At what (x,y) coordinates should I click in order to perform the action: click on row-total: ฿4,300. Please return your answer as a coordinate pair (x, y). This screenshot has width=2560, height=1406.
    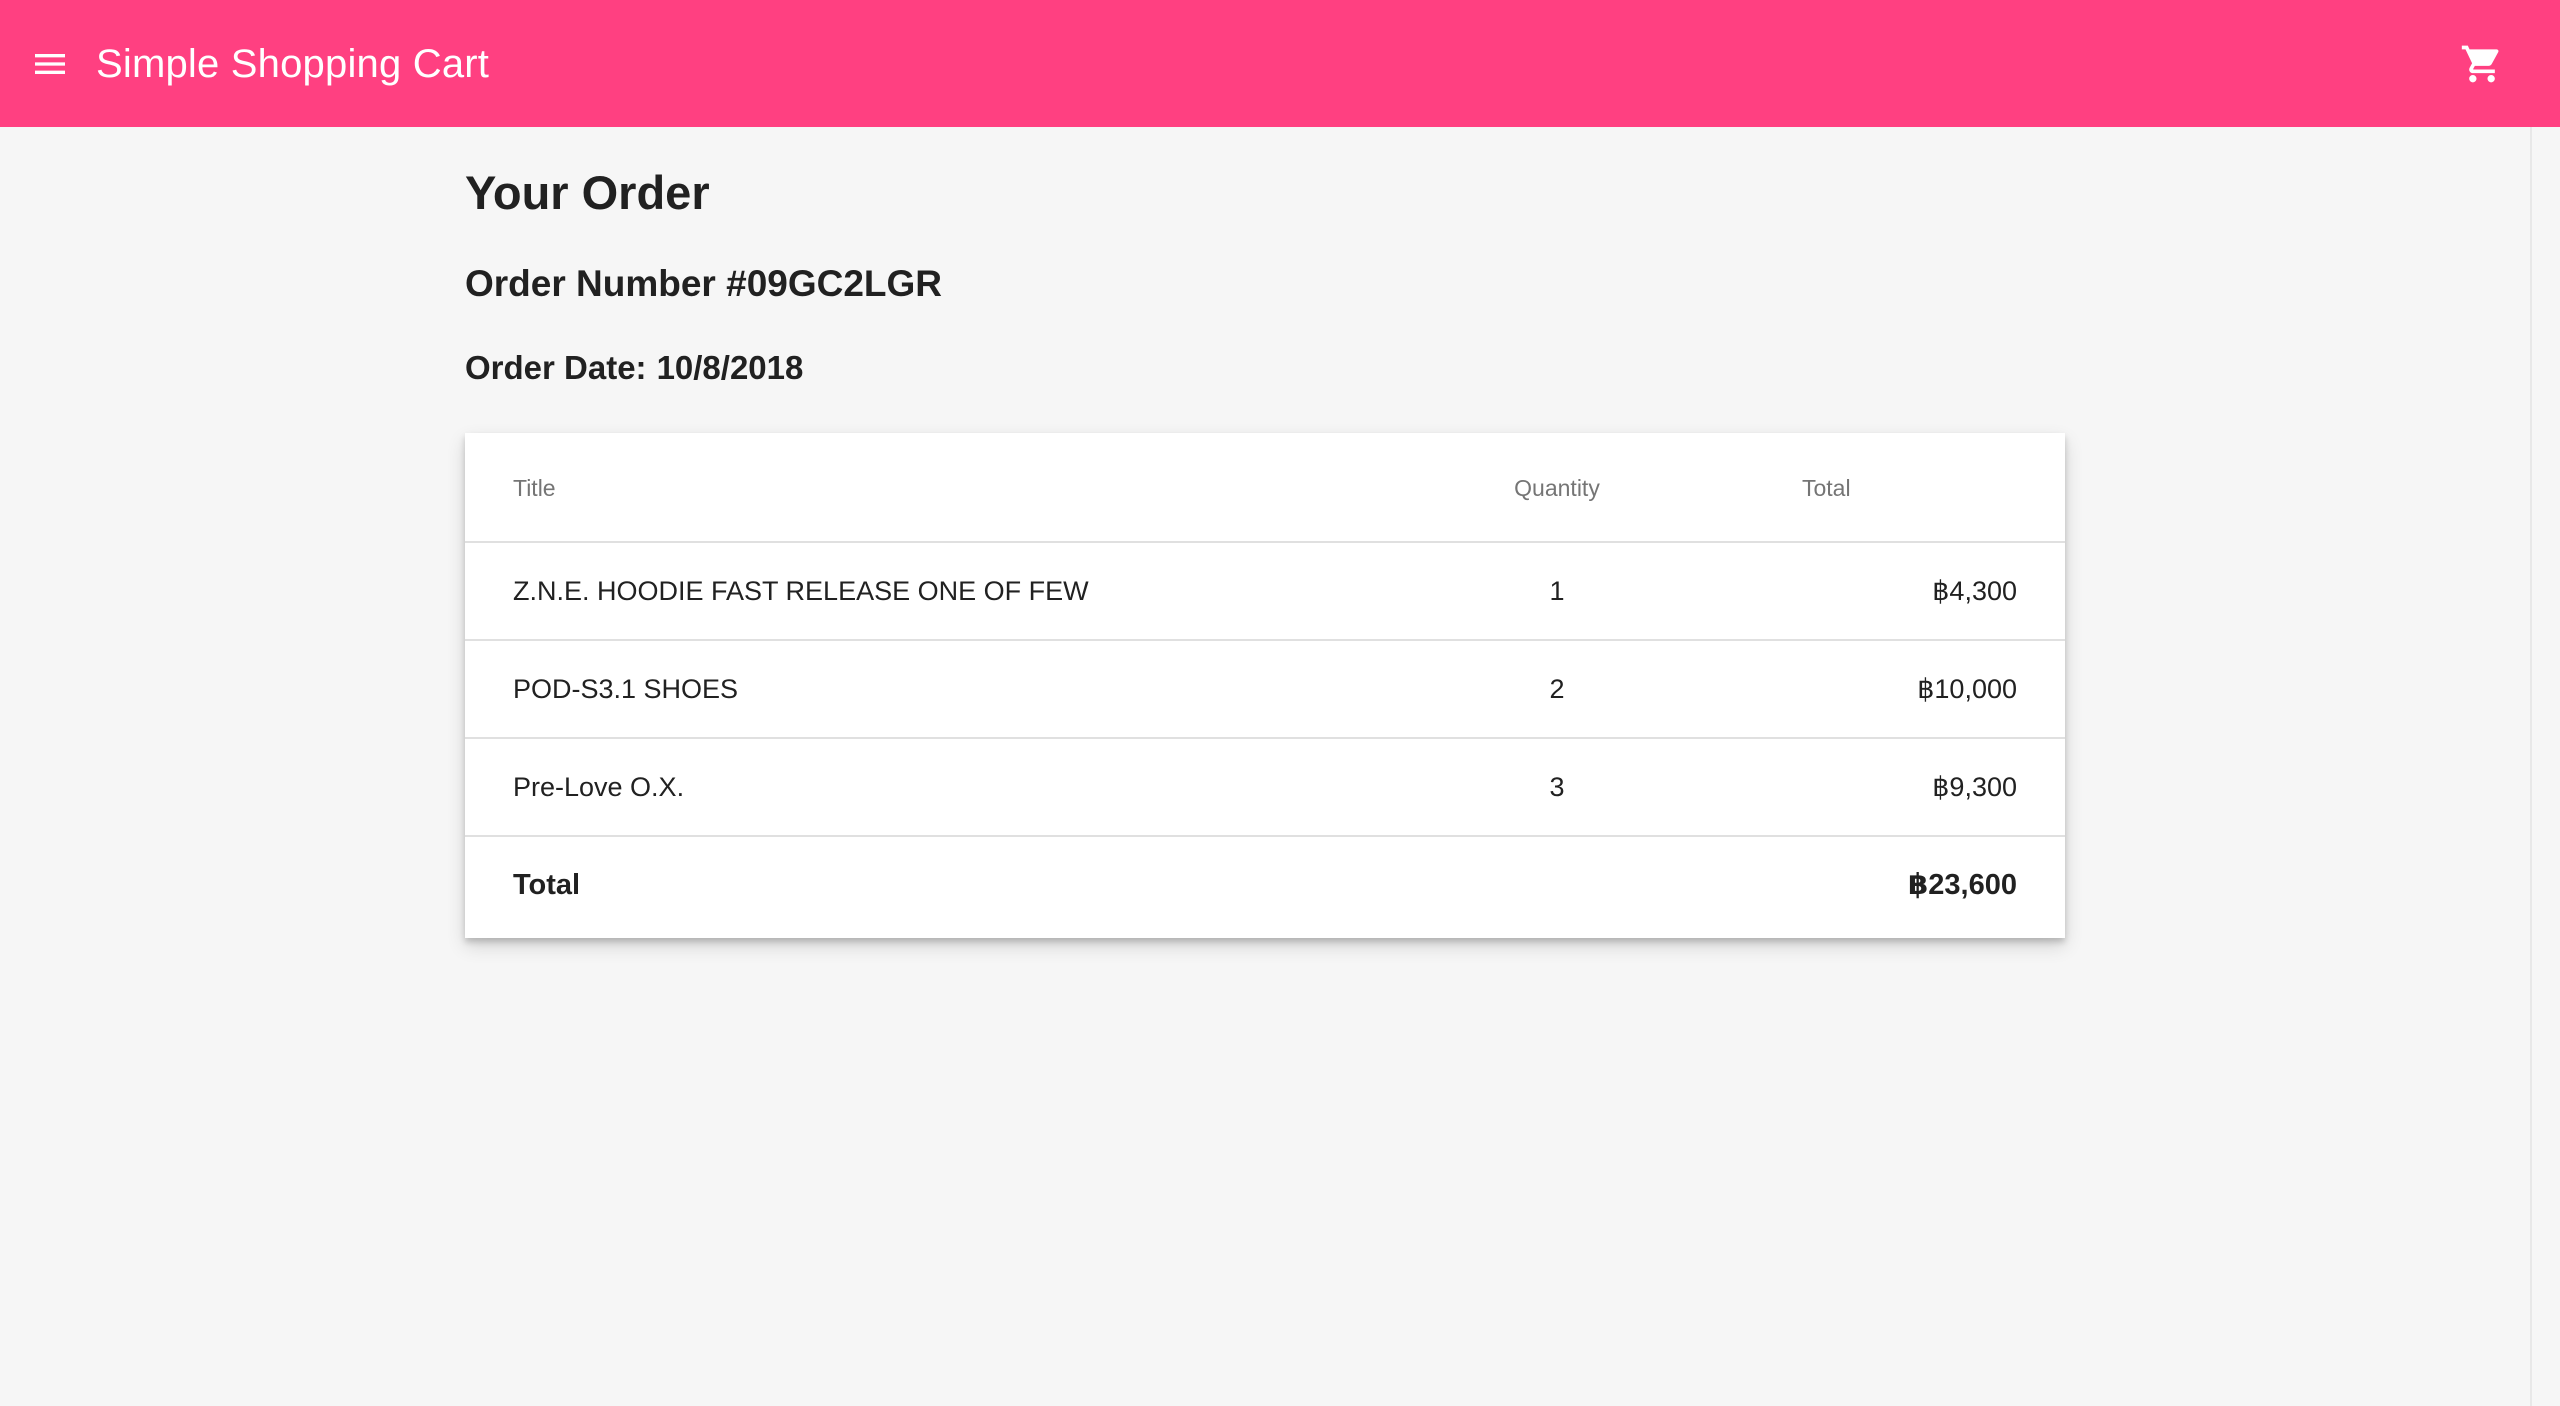
    Looking at the image, I should click on (1974, 591).